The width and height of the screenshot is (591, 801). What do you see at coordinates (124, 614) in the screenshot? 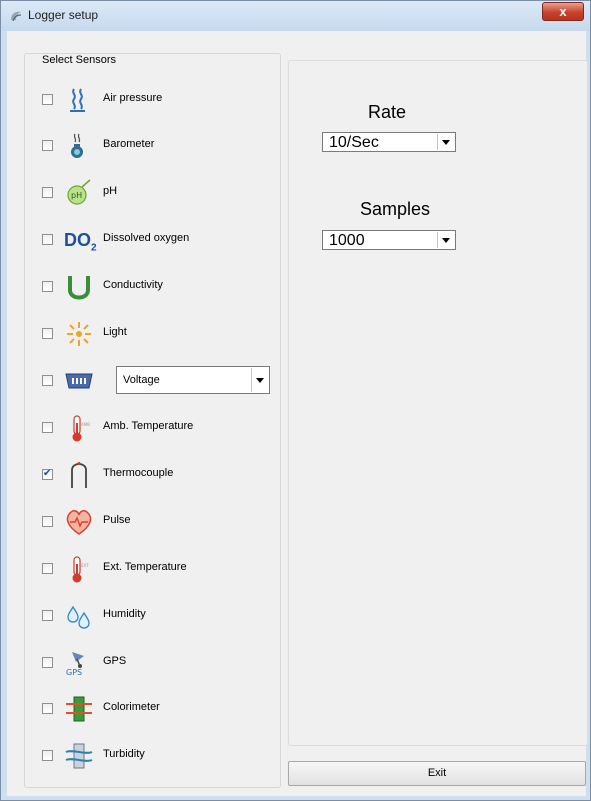
I see `sensor-label: Humidity` at bounding box center [124, 614].